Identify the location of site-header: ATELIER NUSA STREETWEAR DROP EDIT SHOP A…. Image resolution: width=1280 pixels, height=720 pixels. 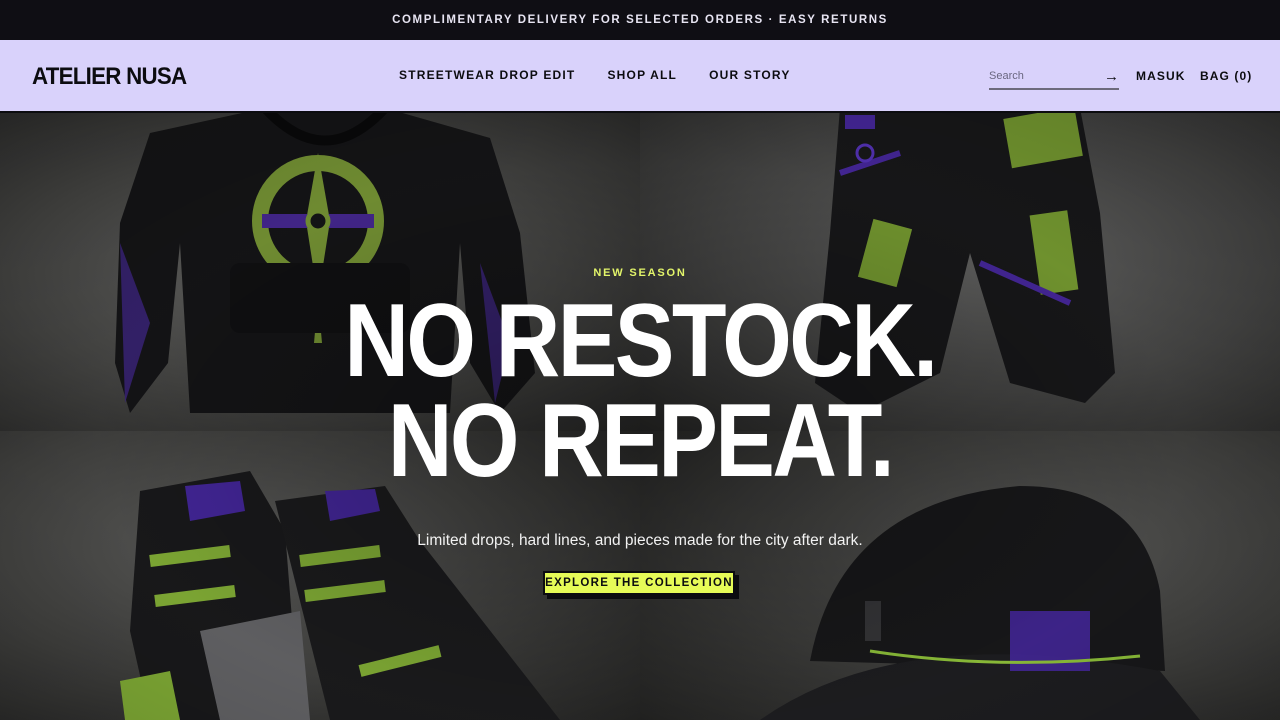
(640, 76).